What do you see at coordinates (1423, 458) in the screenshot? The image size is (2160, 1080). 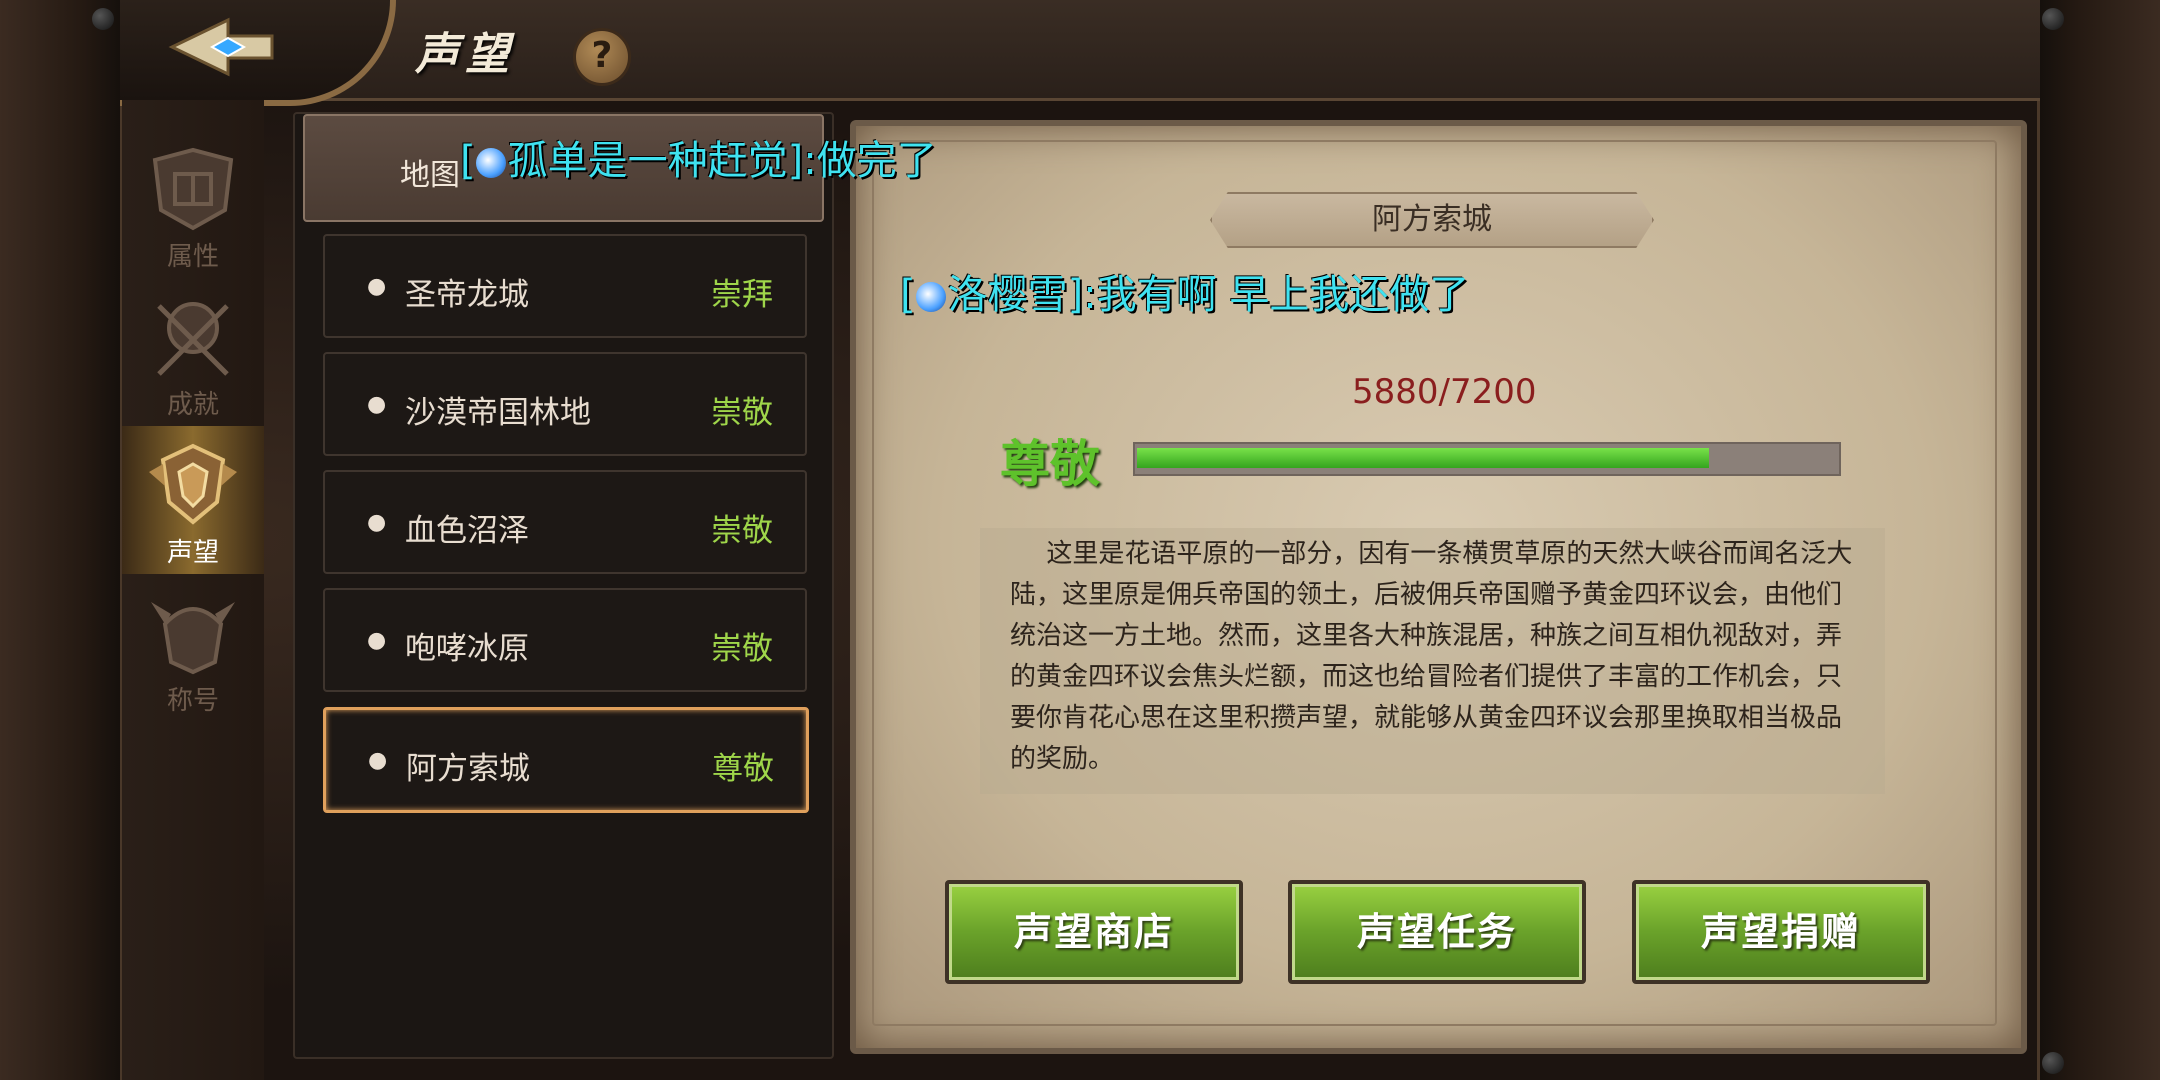 I see `reputation-progress-fill` at bounding box center [1423, 458].